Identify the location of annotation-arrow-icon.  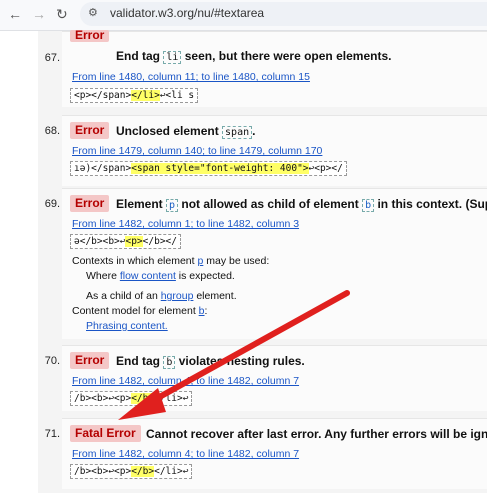
(234, 355).